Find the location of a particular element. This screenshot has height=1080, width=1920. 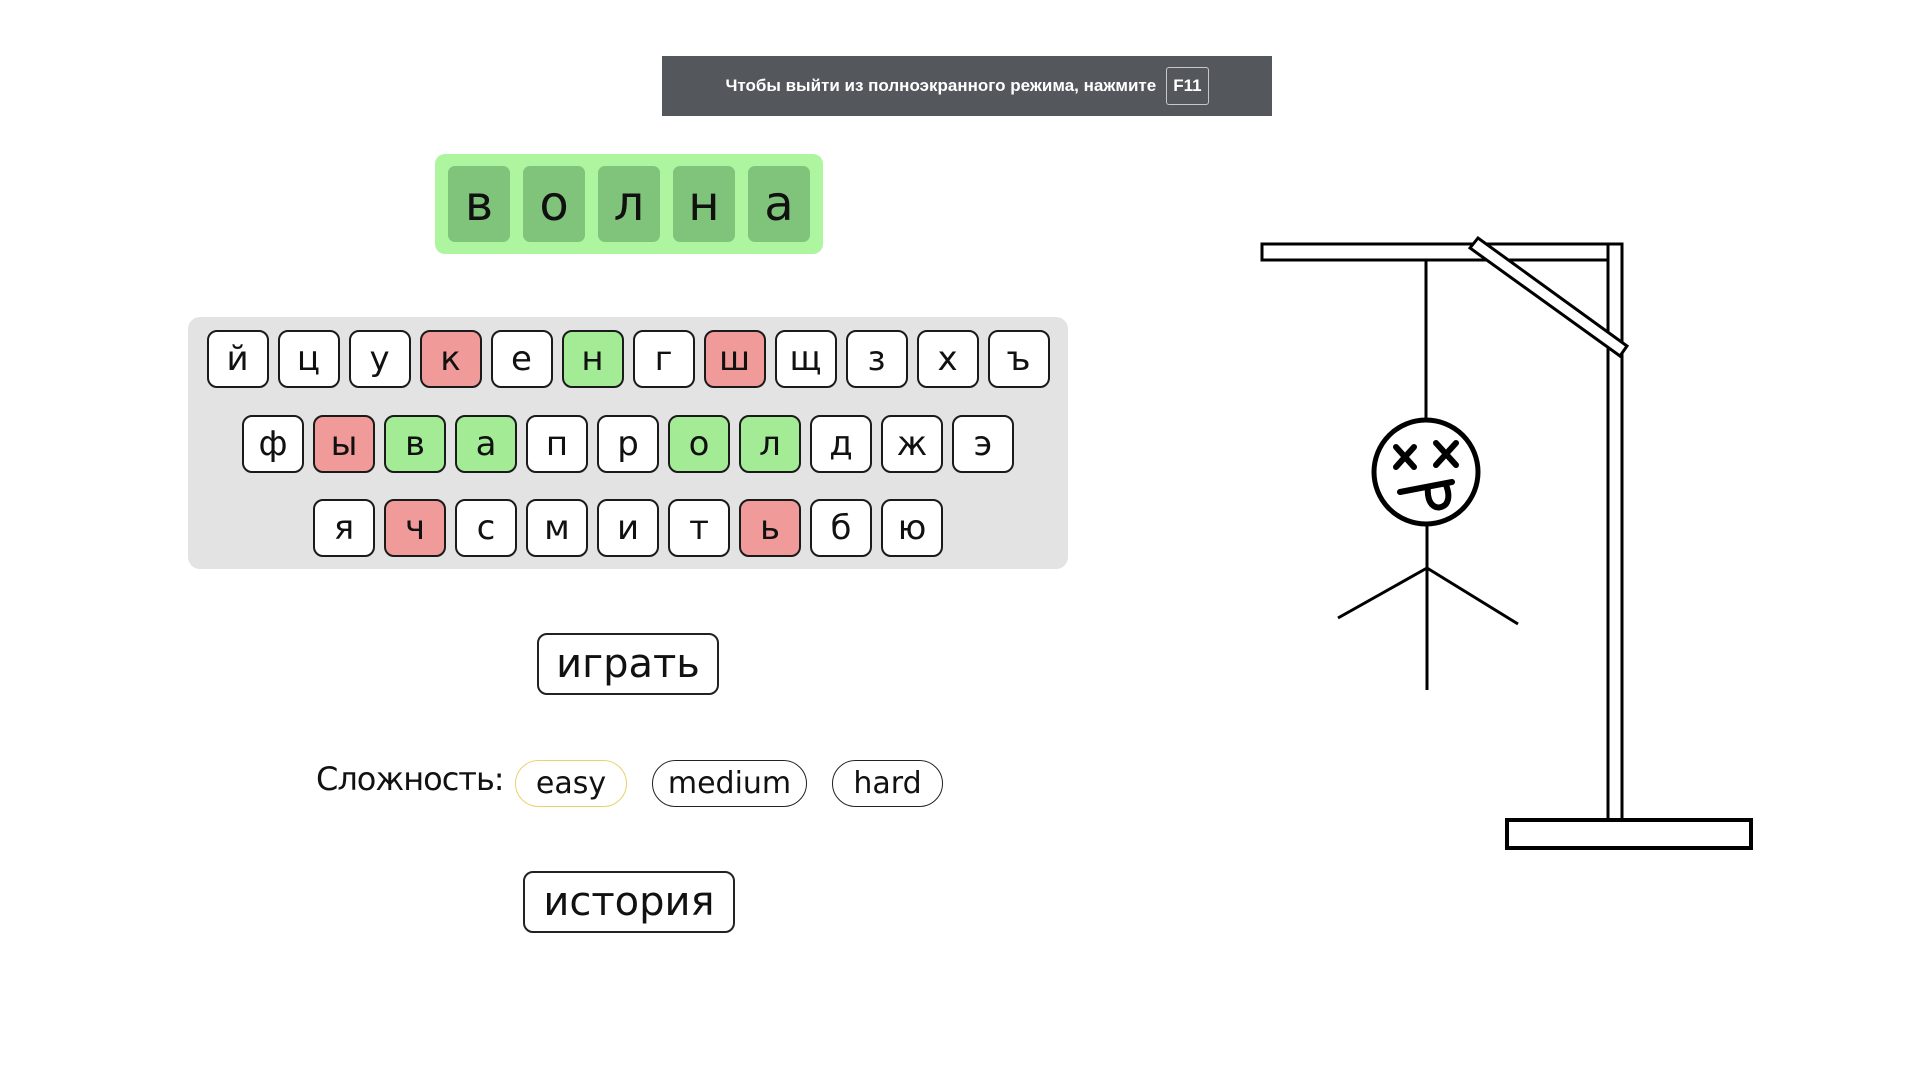

left-arm is located at coordinates (1382, 593).